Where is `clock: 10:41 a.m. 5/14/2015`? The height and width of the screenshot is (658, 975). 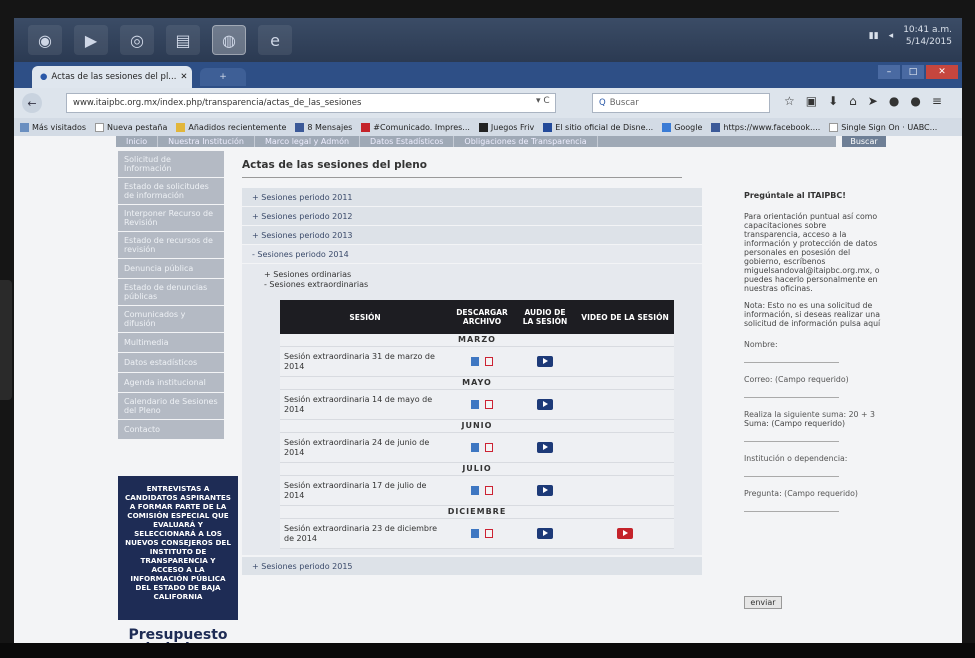
clock: 10:41 a.m. 5/14/2015 is located at coordinates (927, 36).